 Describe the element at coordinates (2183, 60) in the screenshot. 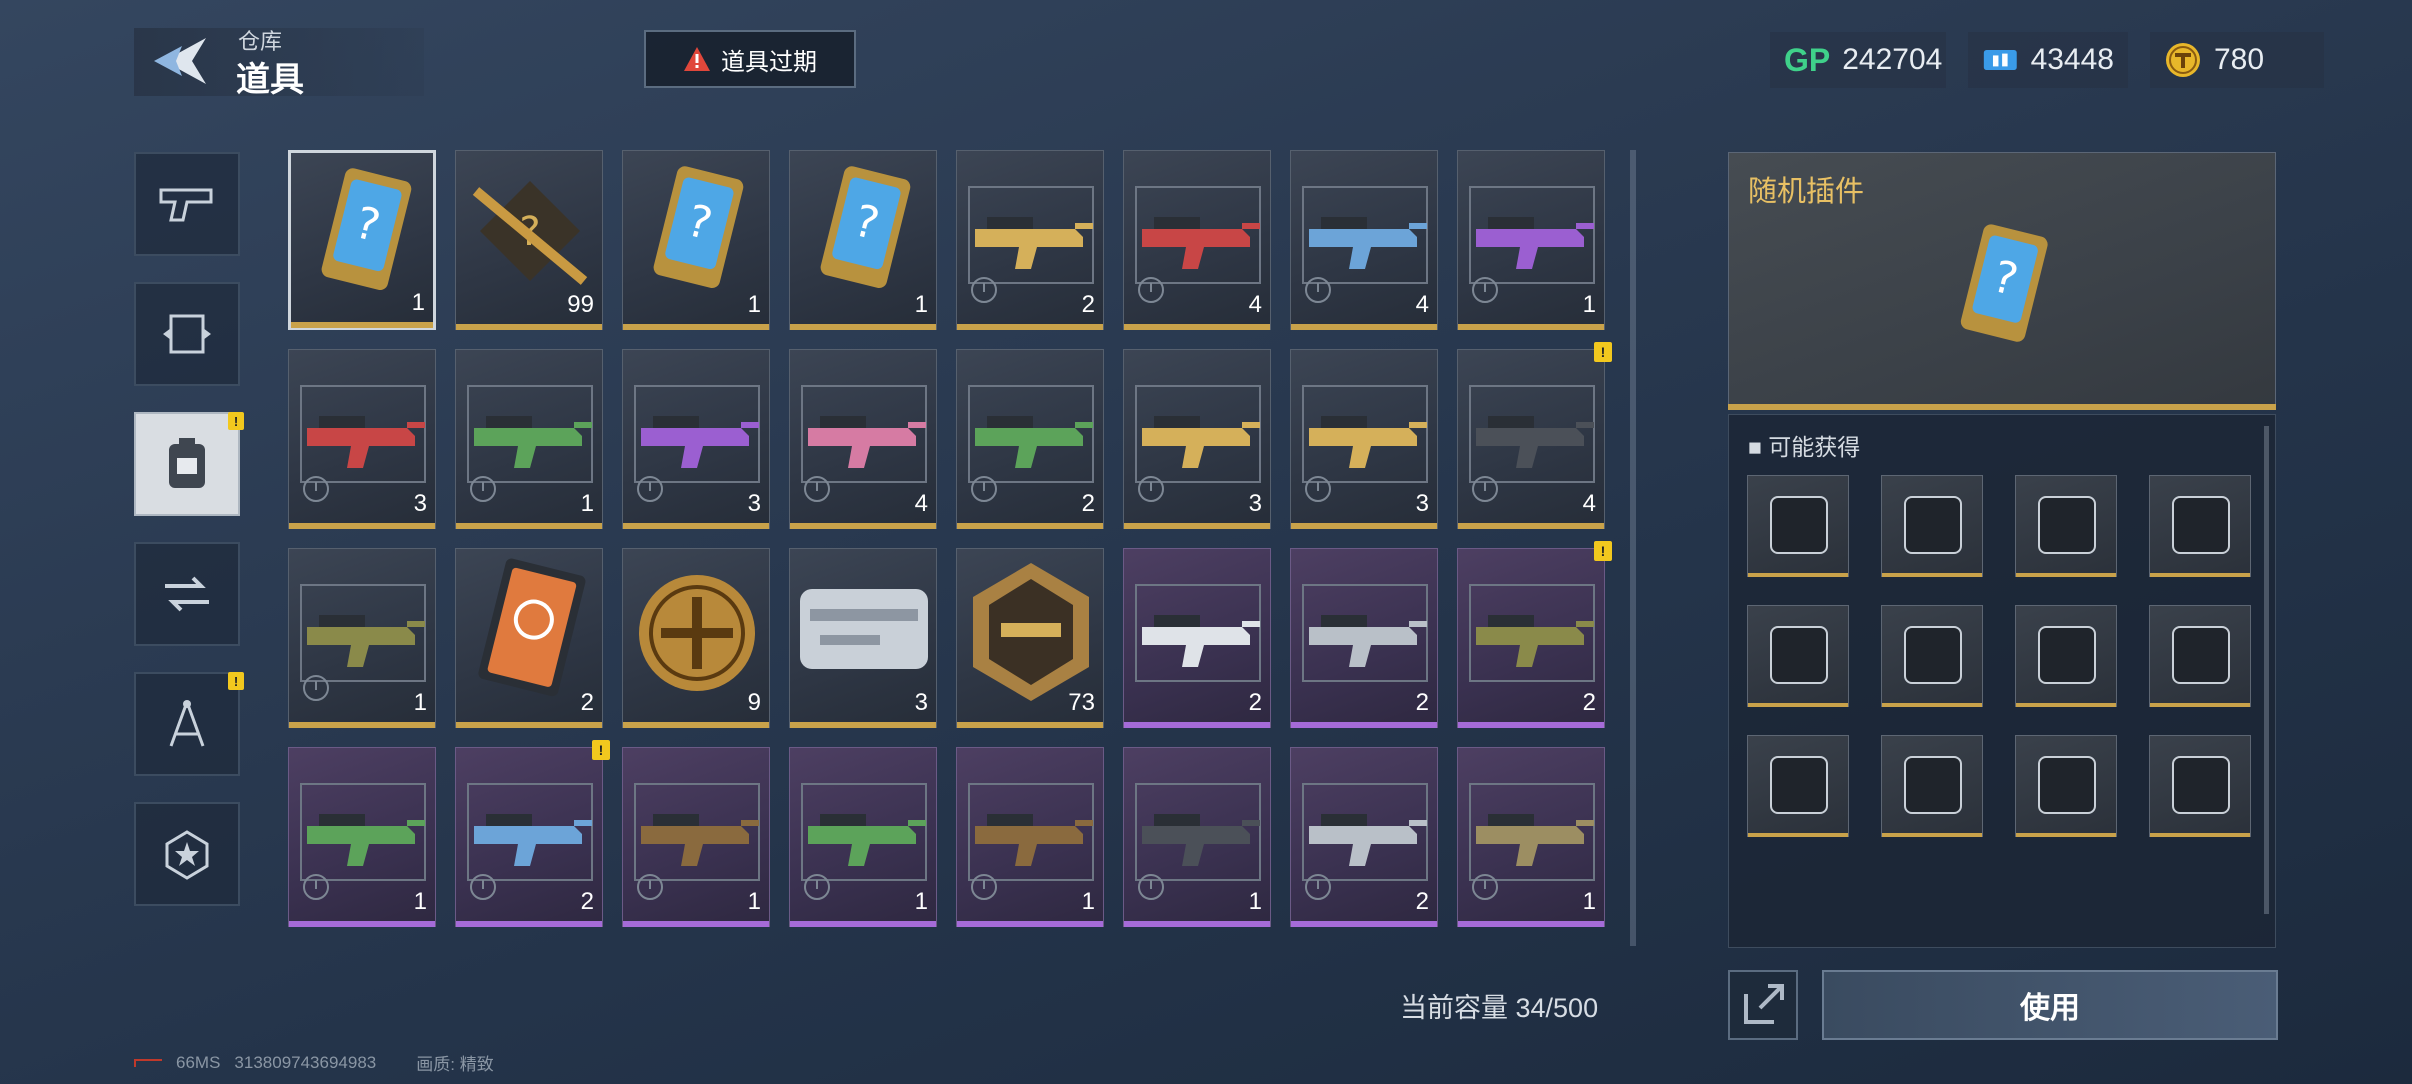

I see `coin-icon` at that location.